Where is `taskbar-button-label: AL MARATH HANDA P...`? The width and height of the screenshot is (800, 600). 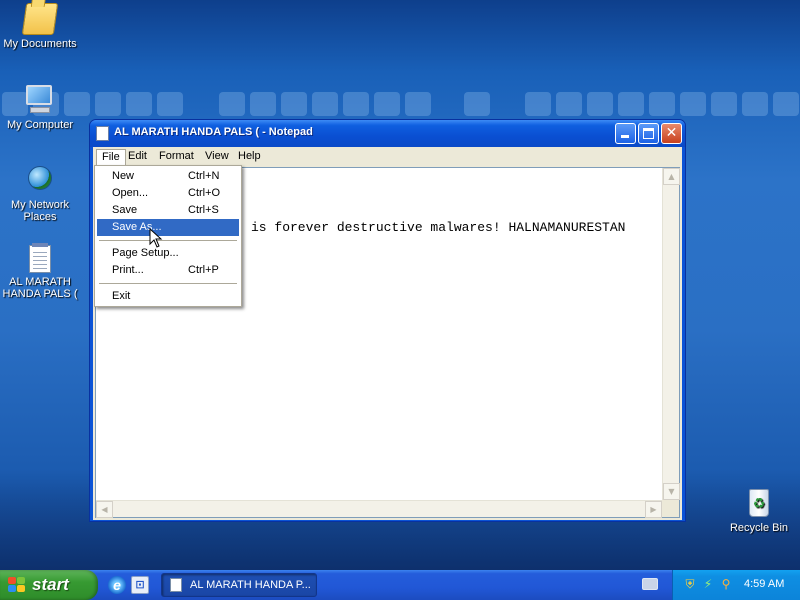 taskbar-button-label: AL MARATH HANDA P... is located at coordinates (250, 585).